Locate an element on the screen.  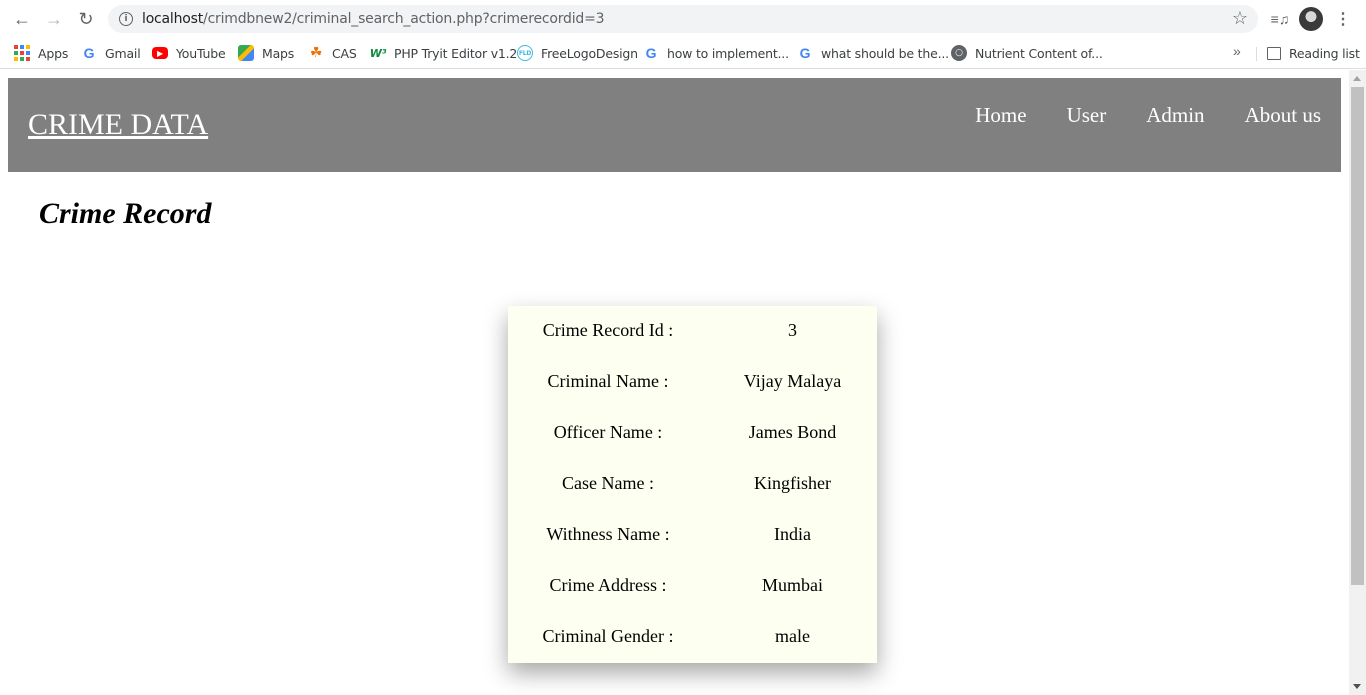
site-brand-link: CRIME DATA is located at coordinates (118, 125).